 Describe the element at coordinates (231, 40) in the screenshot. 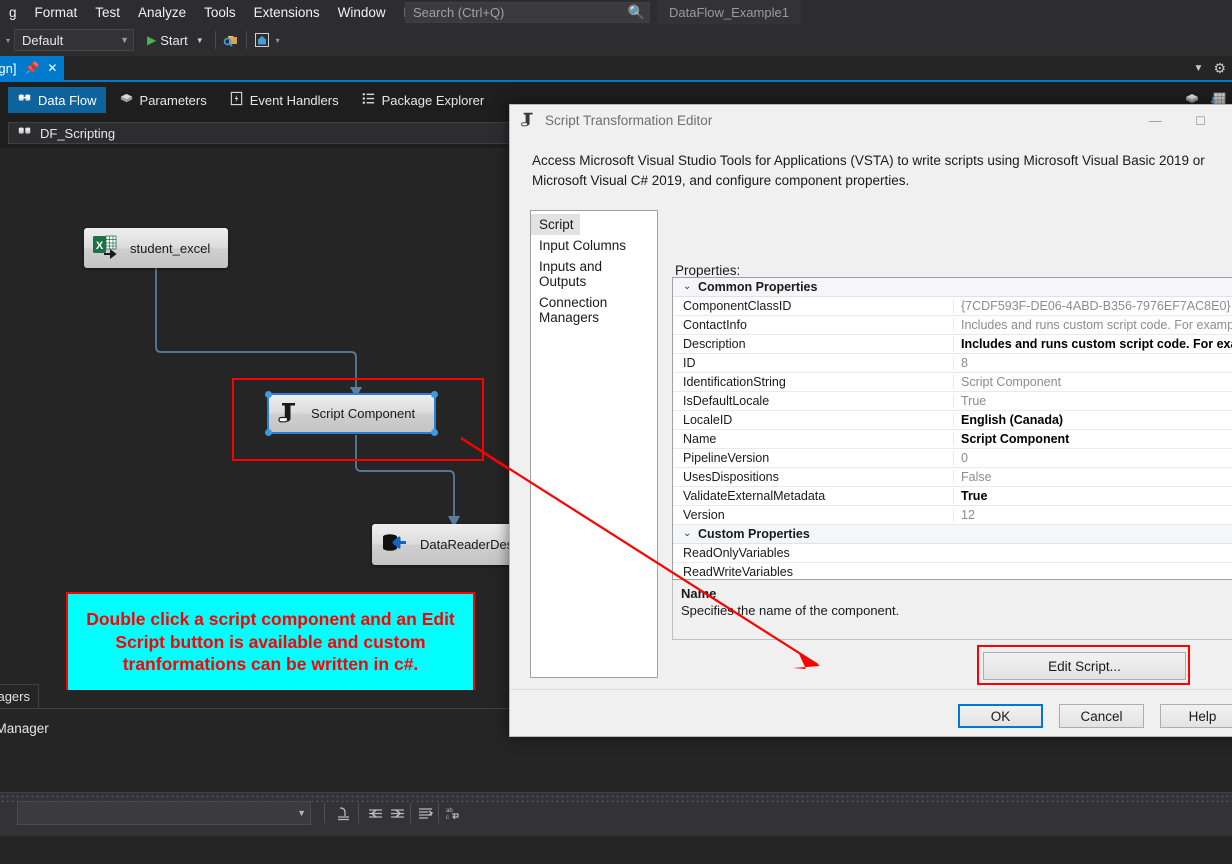

I see `attach-to-process-icon` at that location.